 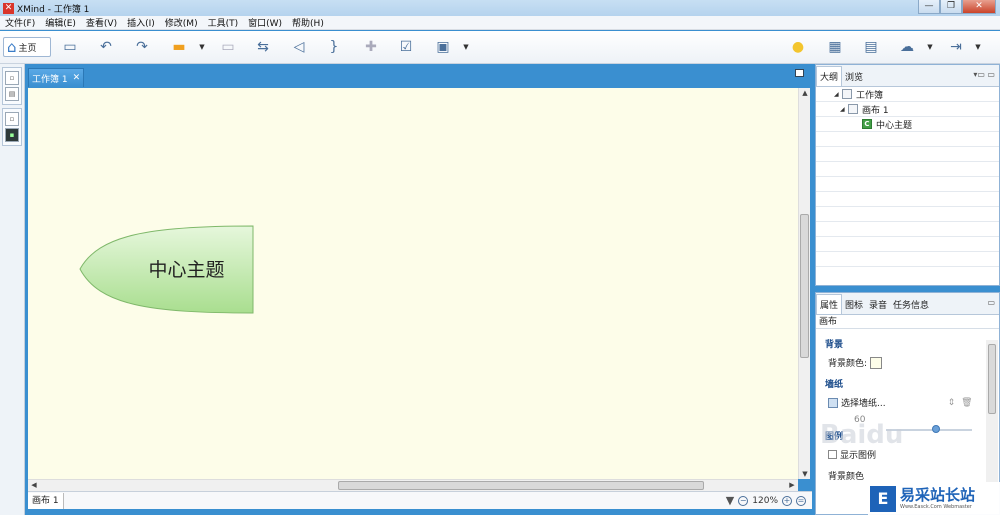 What do you see at coordinates (951, 7) in the screenshot?
I see `restore-button: ❐` at bounding box center [951, 7].